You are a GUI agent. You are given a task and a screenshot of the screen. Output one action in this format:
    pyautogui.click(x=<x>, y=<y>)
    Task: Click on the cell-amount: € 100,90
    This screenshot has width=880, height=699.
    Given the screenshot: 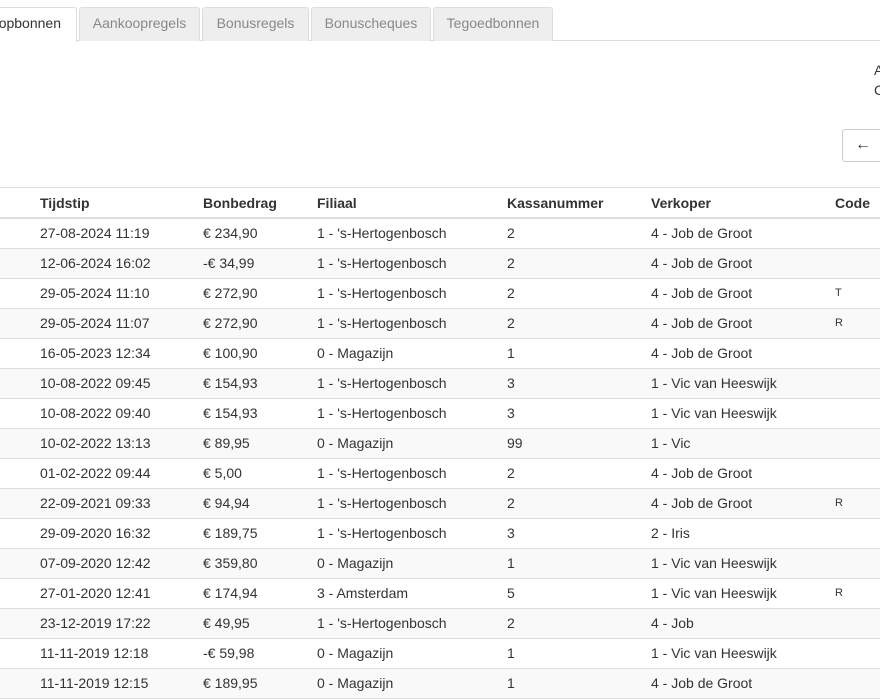 What is the action you would take?
    pyautogui.click(x=230, y=353)
    